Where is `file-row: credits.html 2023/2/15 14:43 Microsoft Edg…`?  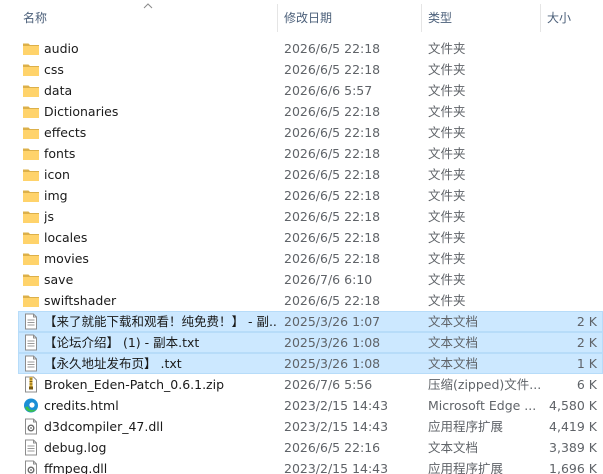
file-row: credits.html 2023/2/15 14:43 Microsoft Edg… is located at coordinates (301, 405).